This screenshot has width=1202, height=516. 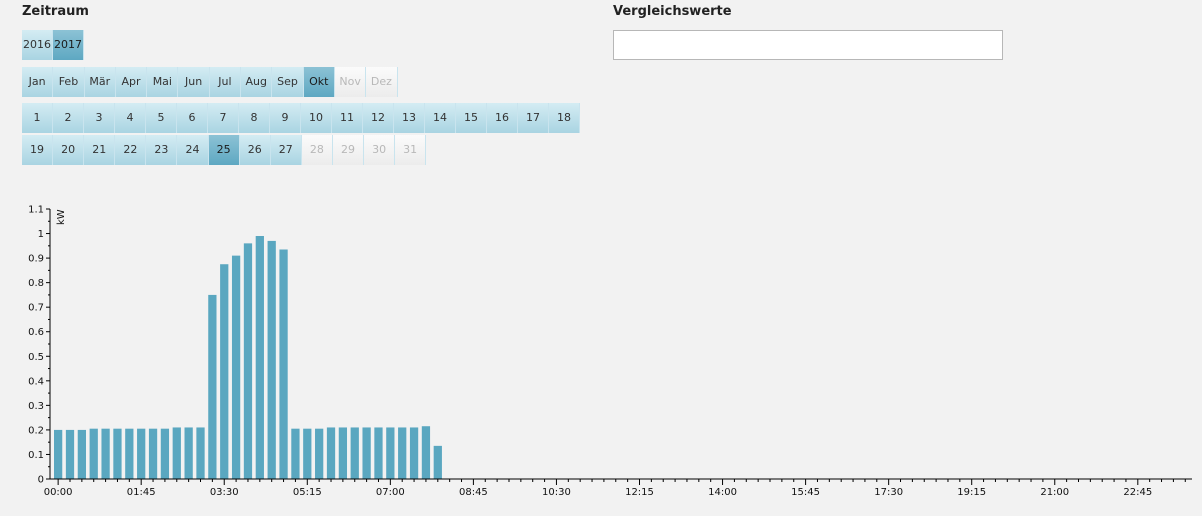 I want to click on days-row2-button-21: 21, so click(x=100, y=150).